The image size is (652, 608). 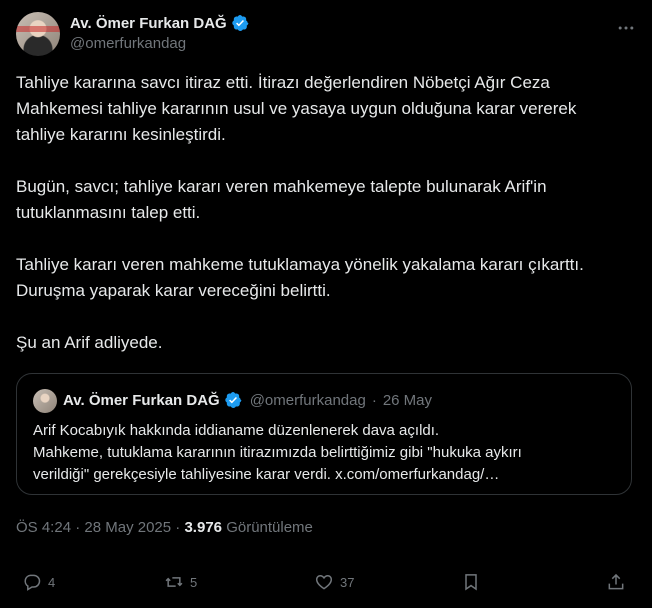 What do you see at coordinates (407, 400) in the screenshot?
I see `quoted-date: 26 May` at bounding box center [407, 400].